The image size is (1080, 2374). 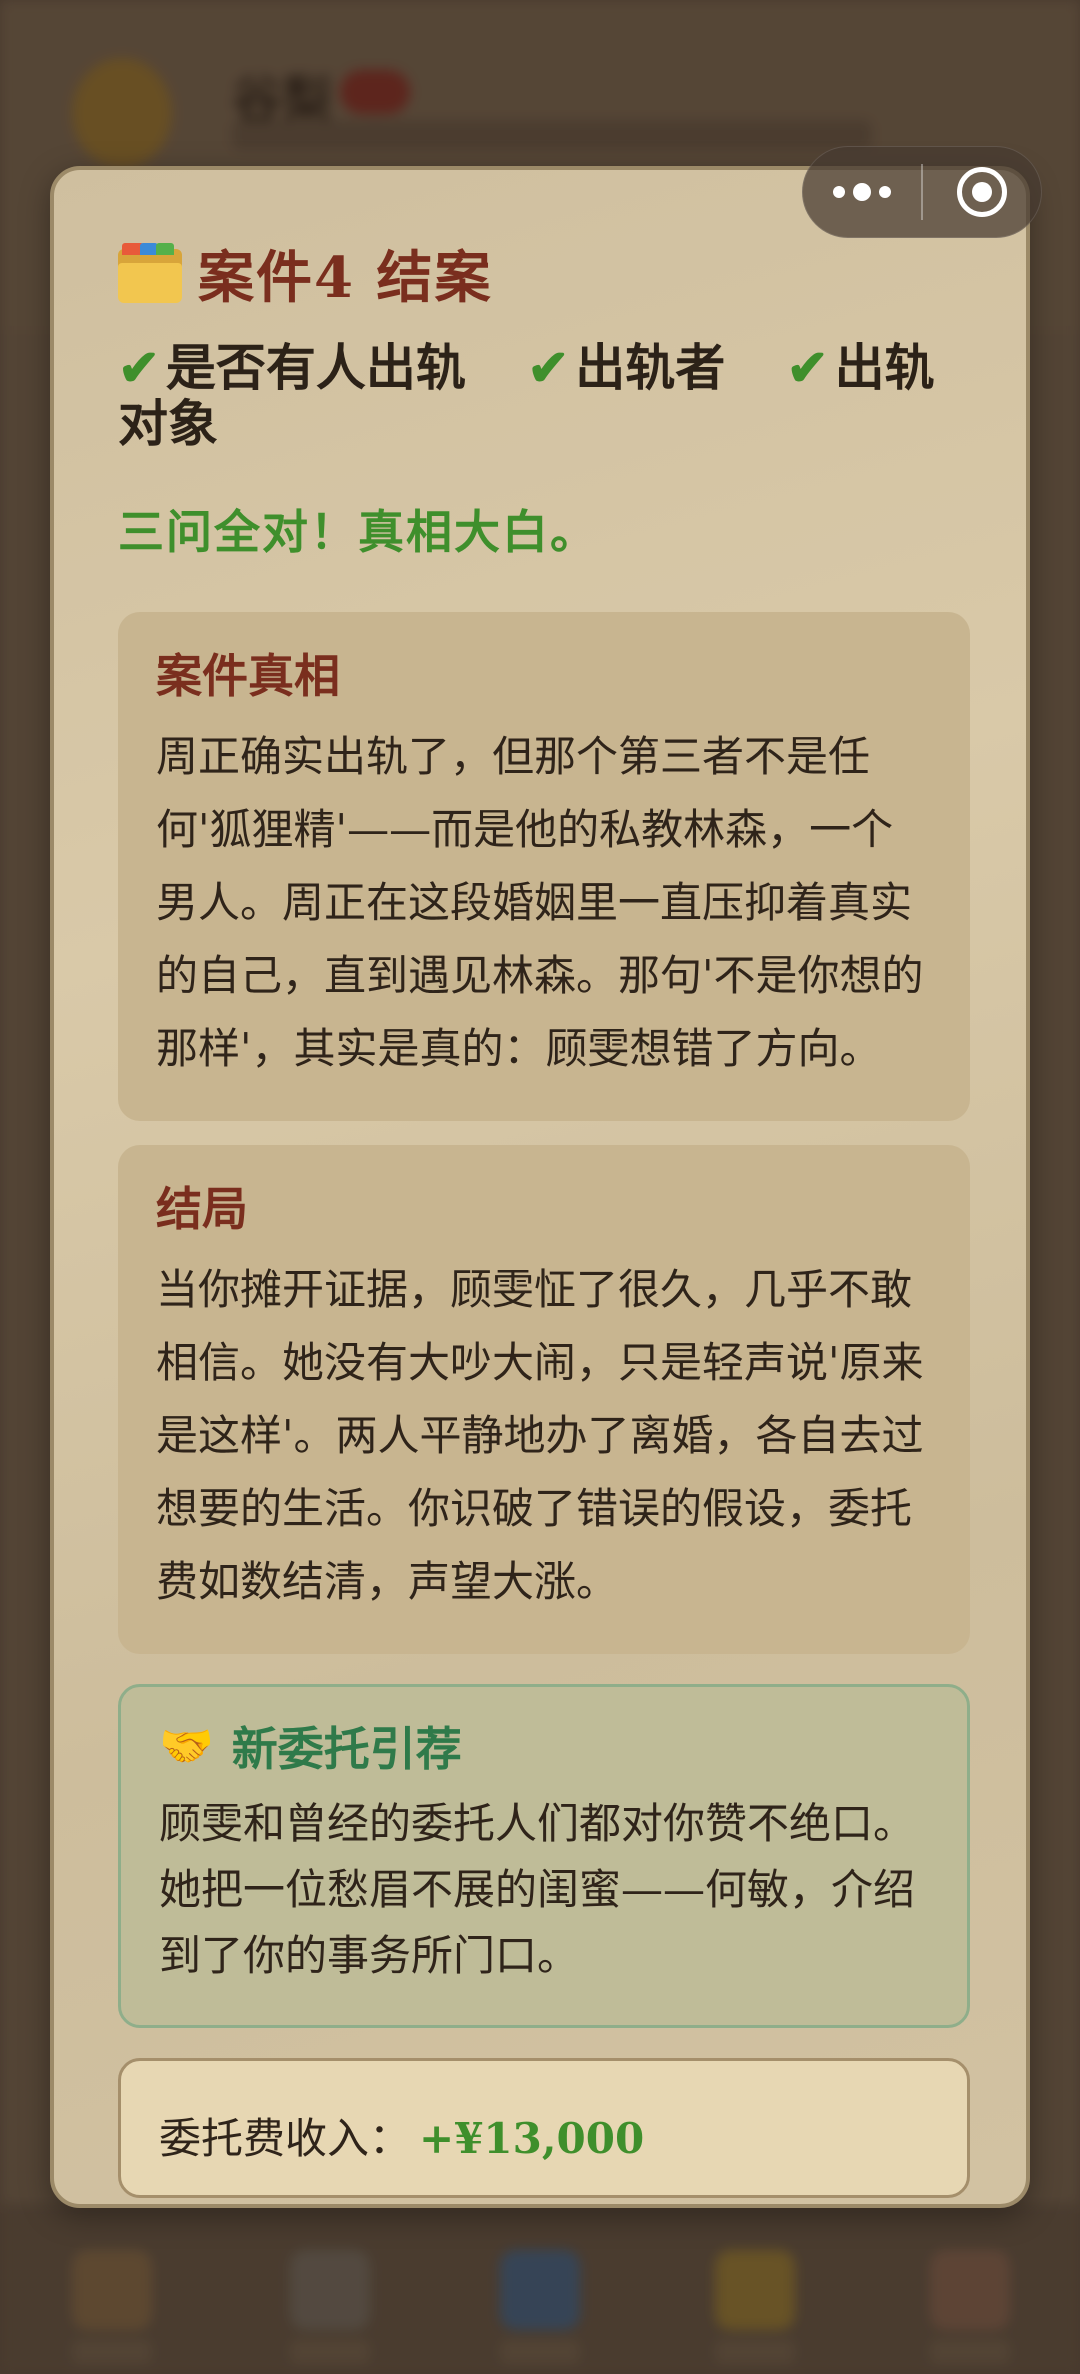 I want to click on handshake-icon: 🤝, so click(x=186, y=1746).